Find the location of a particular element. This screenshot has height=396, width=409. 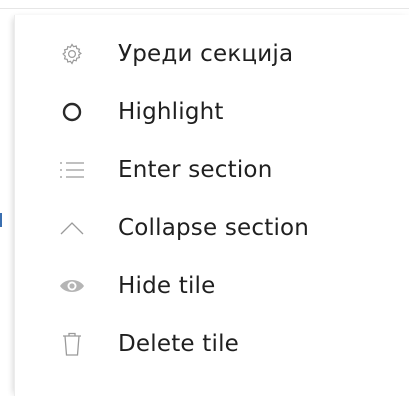

menu-item-label: Enter section is located at coordinates (195, 170).